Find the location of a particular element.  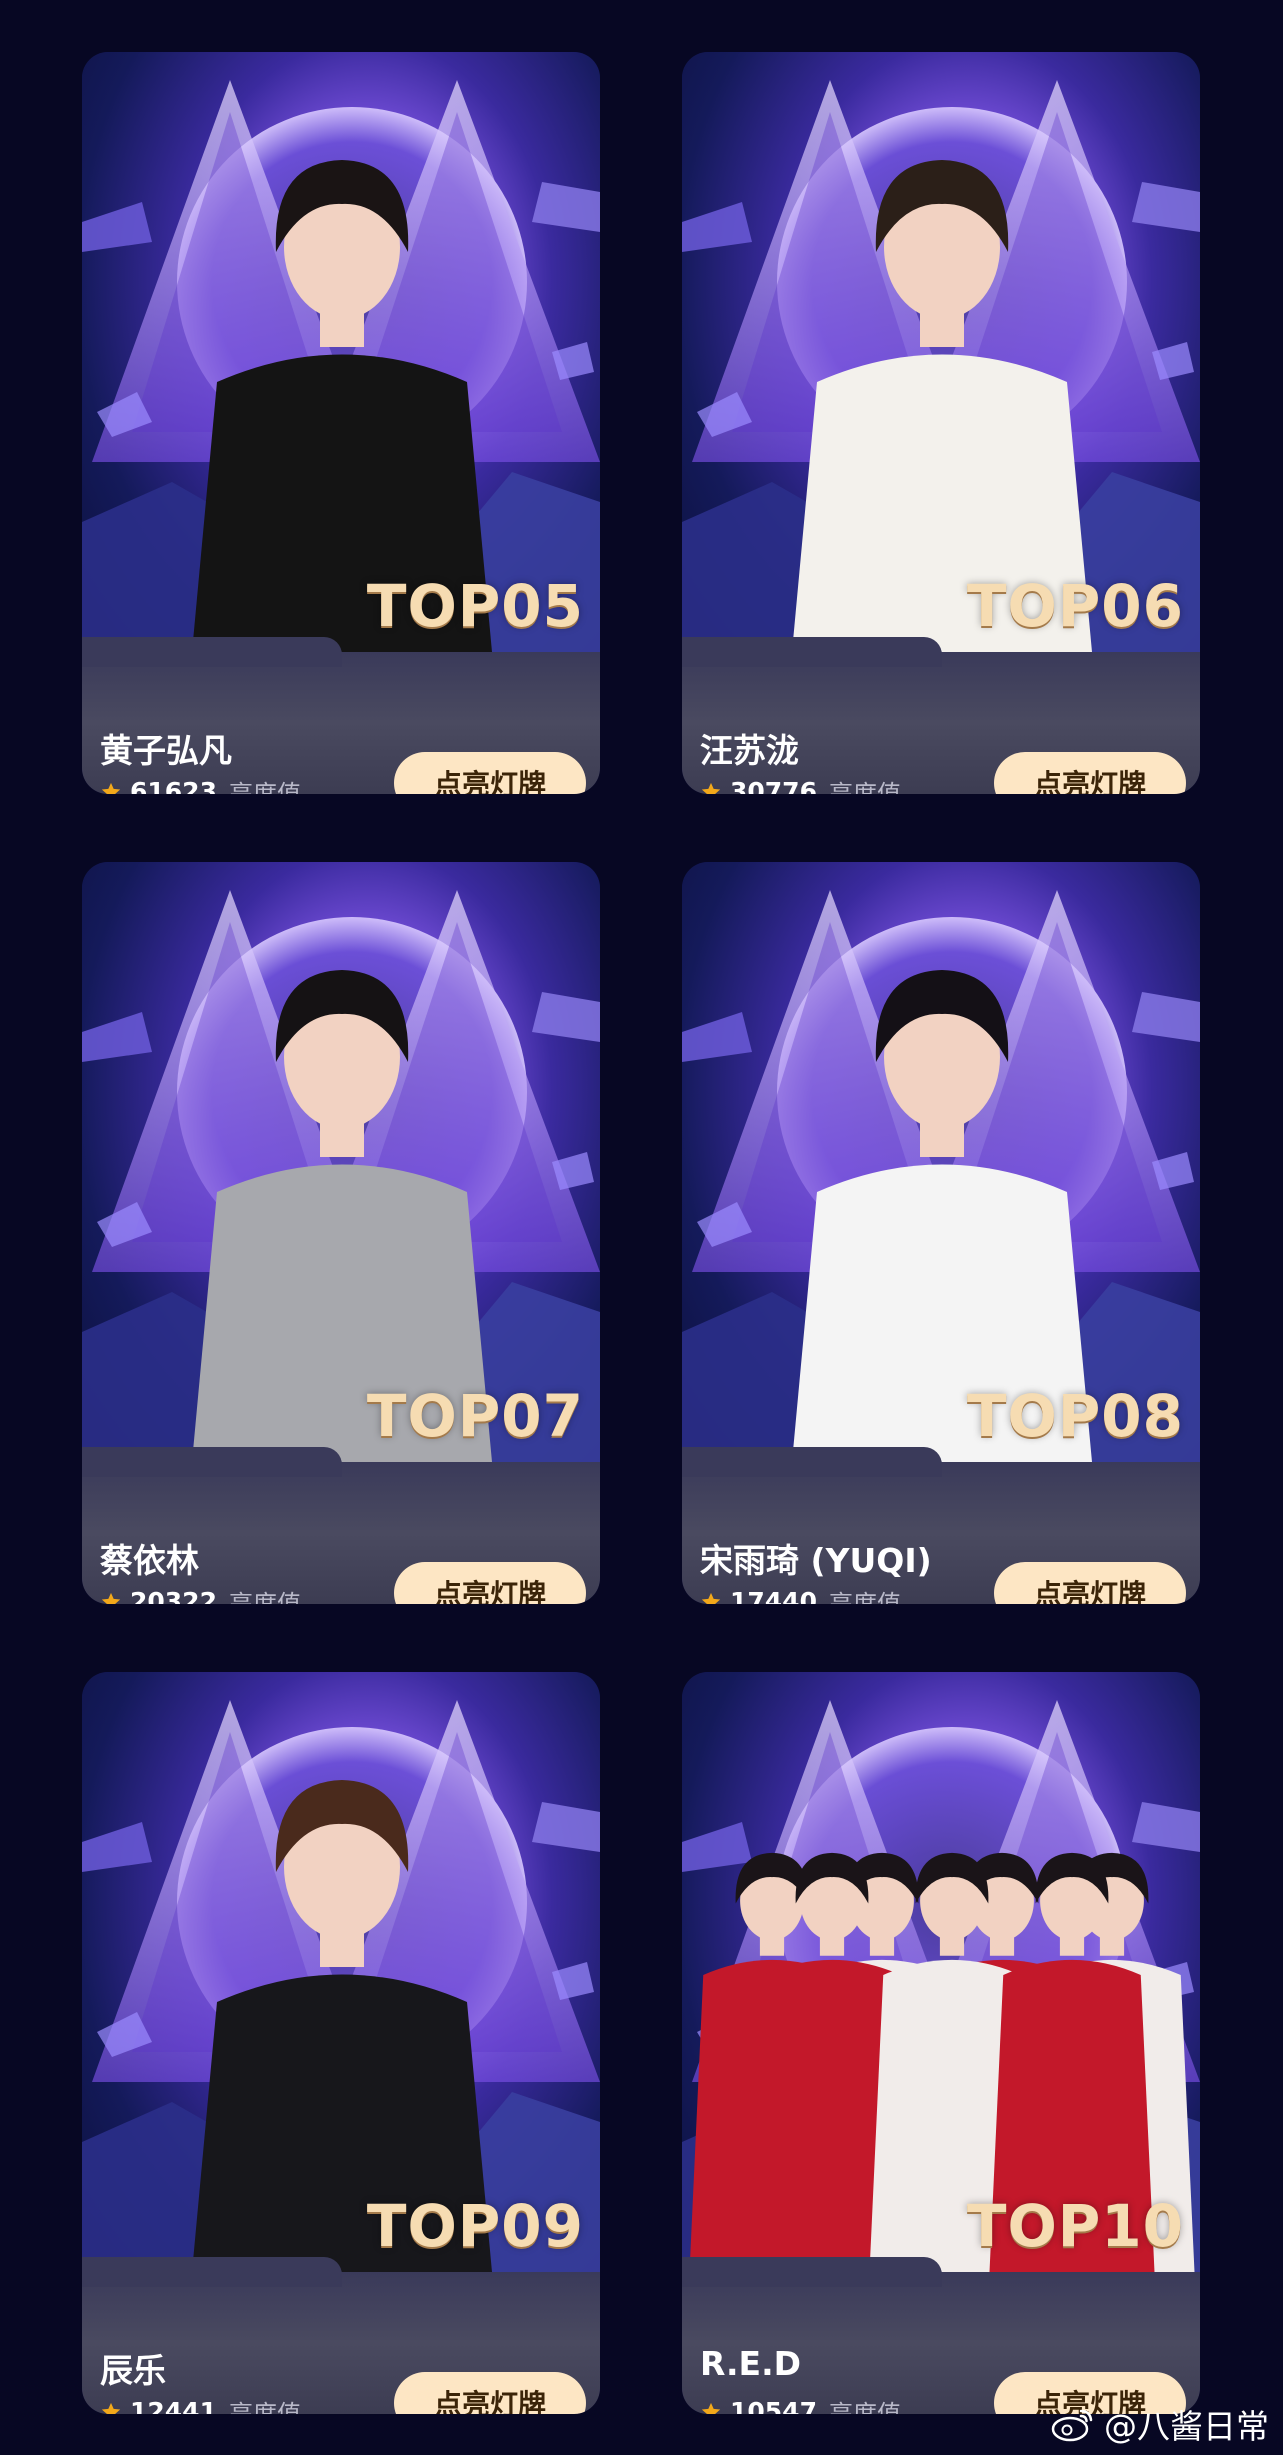

score-value: 17440 is located at coordinates (773, 1595).